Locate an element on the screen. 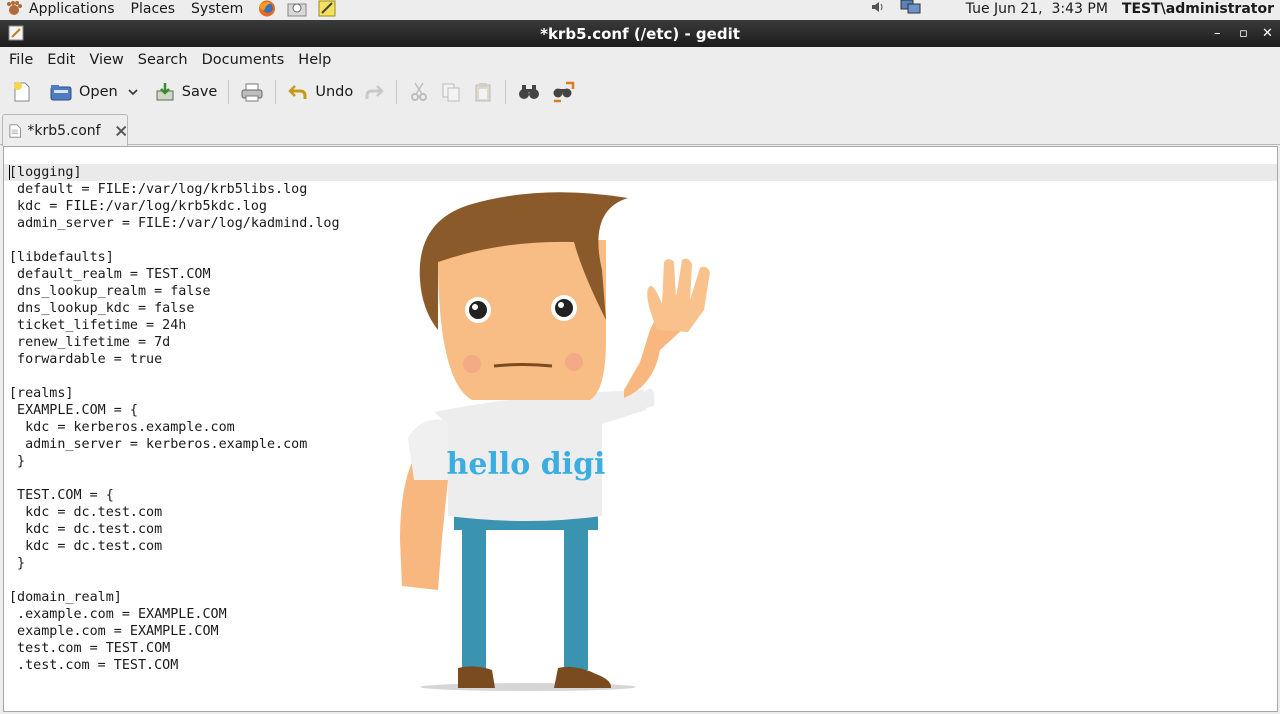 This screenshot has width=1280, height=714. save-button: Save is located at coordinates (186, 92).